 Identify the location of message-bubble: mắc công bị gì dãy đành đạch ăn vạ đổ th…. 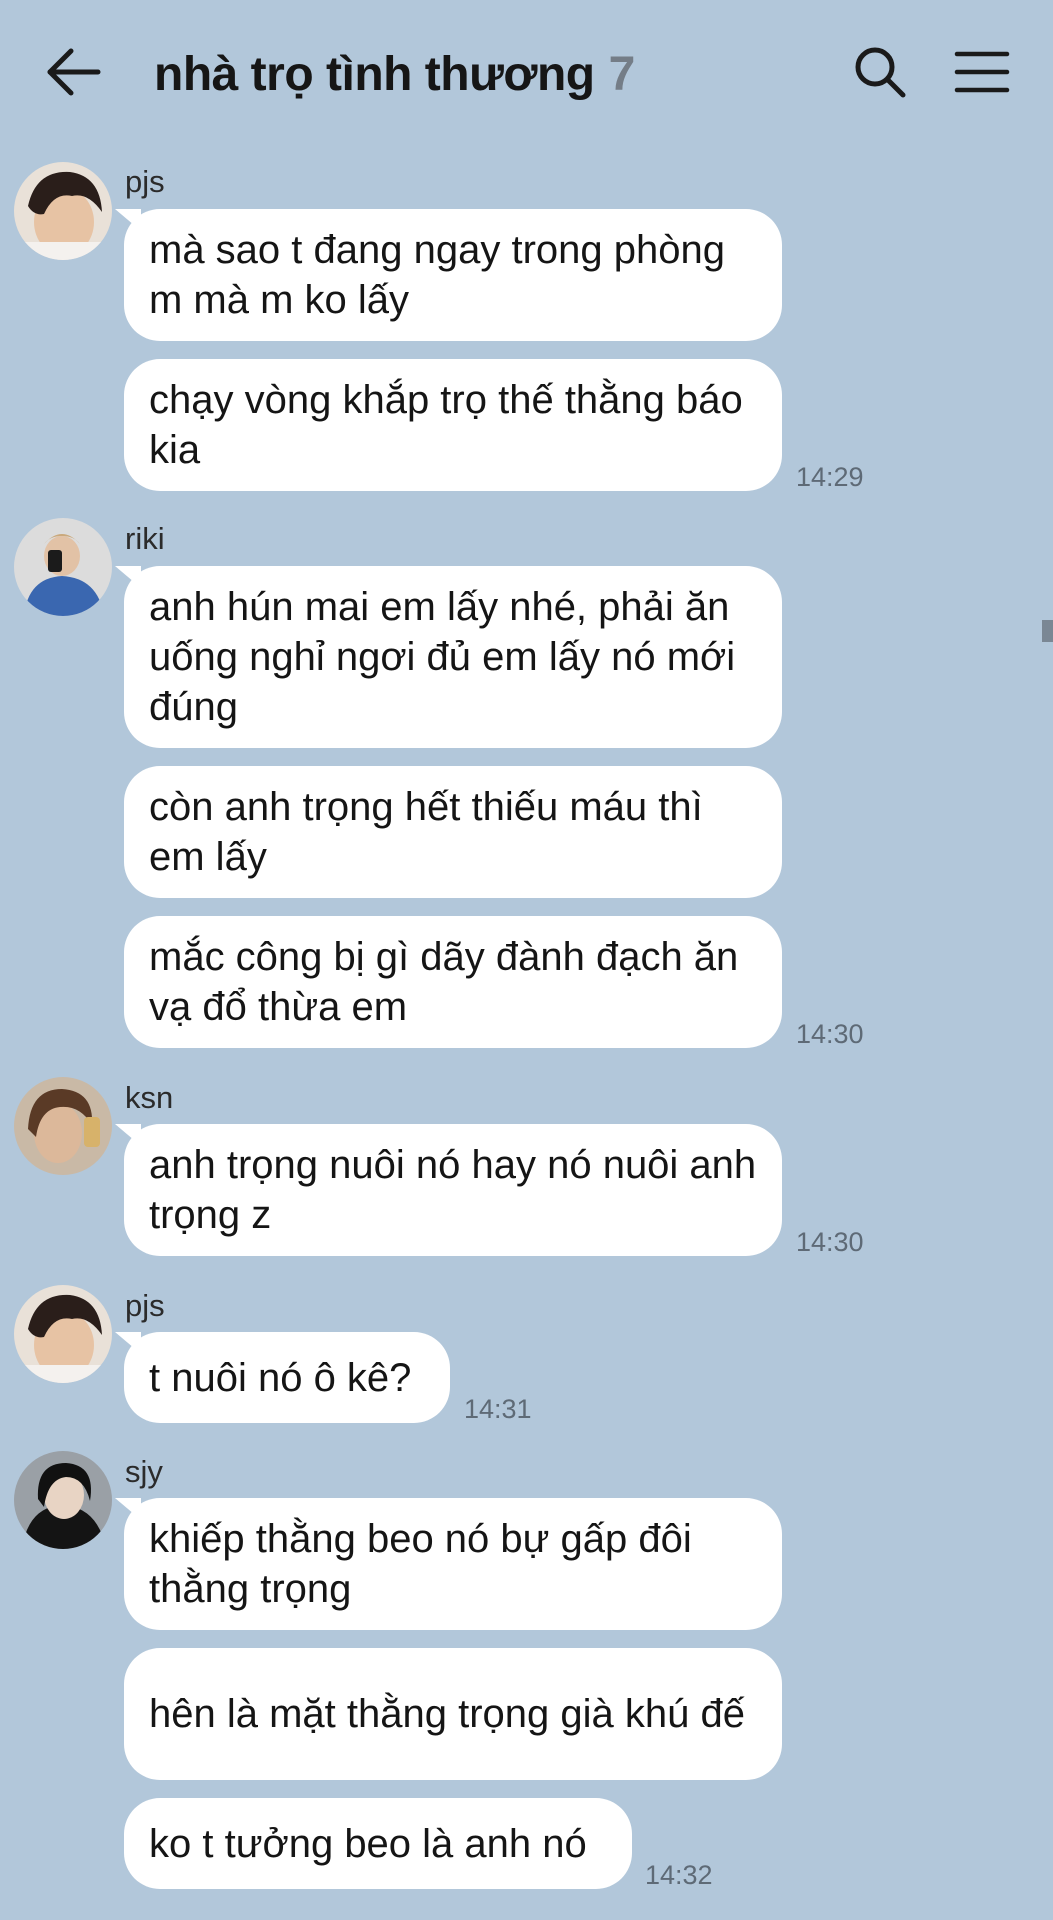
(453, 982).